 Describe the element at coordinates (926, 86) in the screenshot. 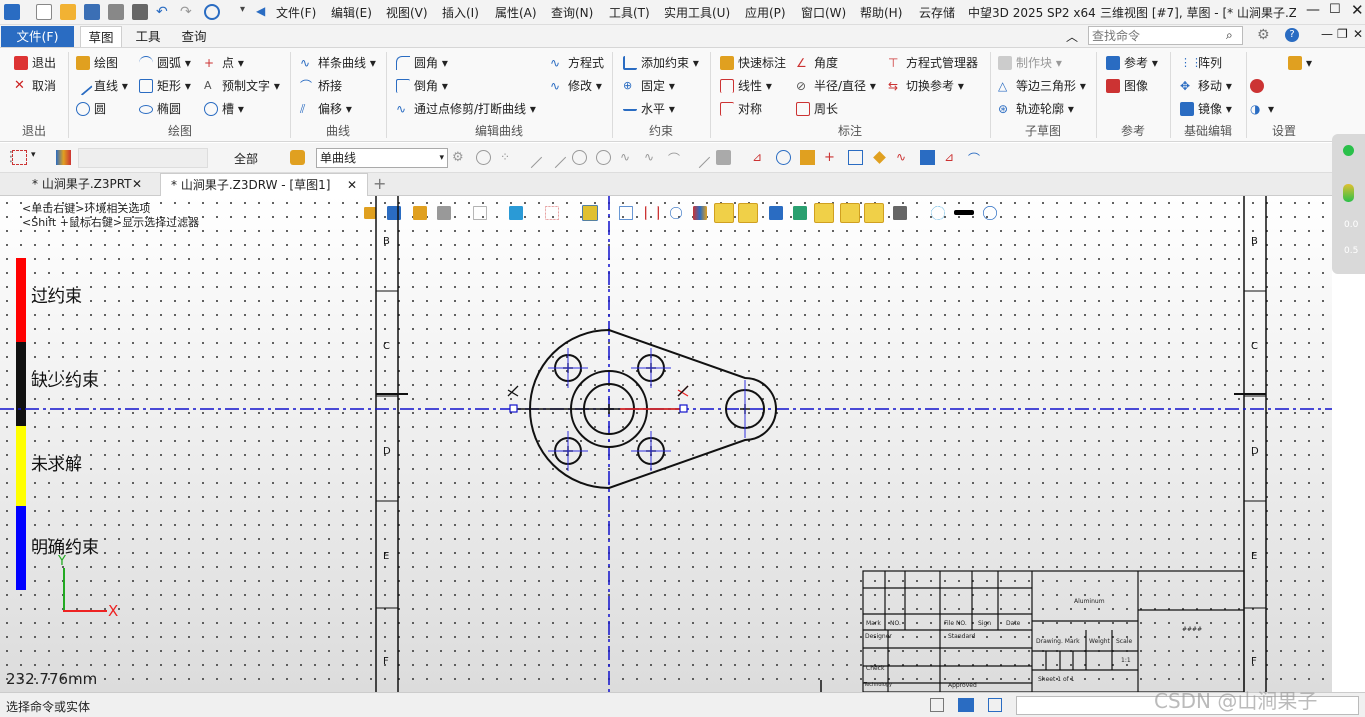

I see `toggle-reference-button: ⇆ 切换参考 ▾` at that location.